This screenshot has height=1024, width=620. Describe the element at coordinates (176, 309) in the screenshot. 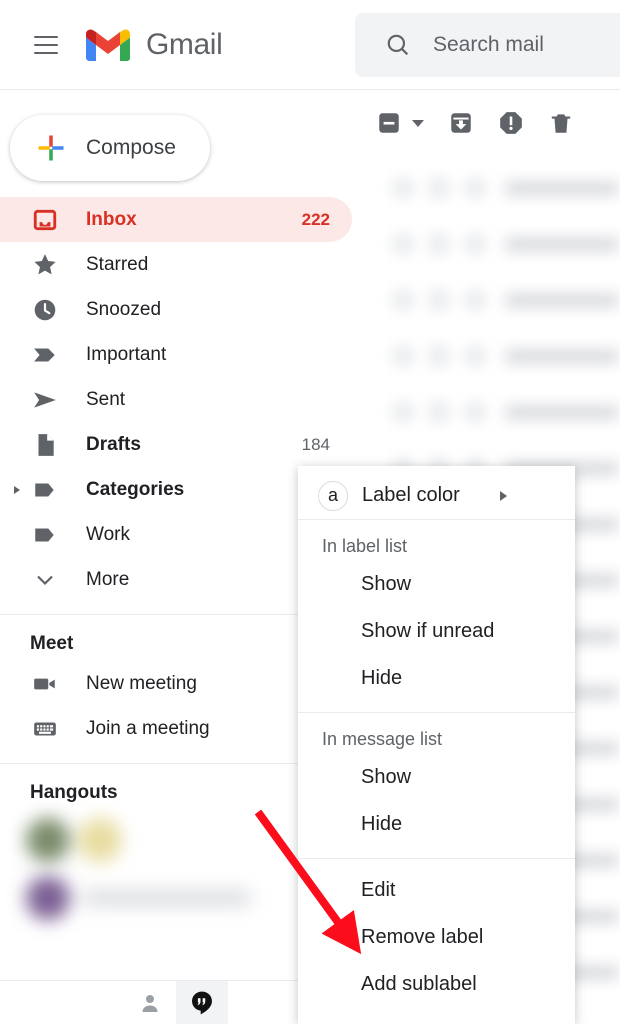

I see `sidebar-item-snoozed: Snoozed` at that location.